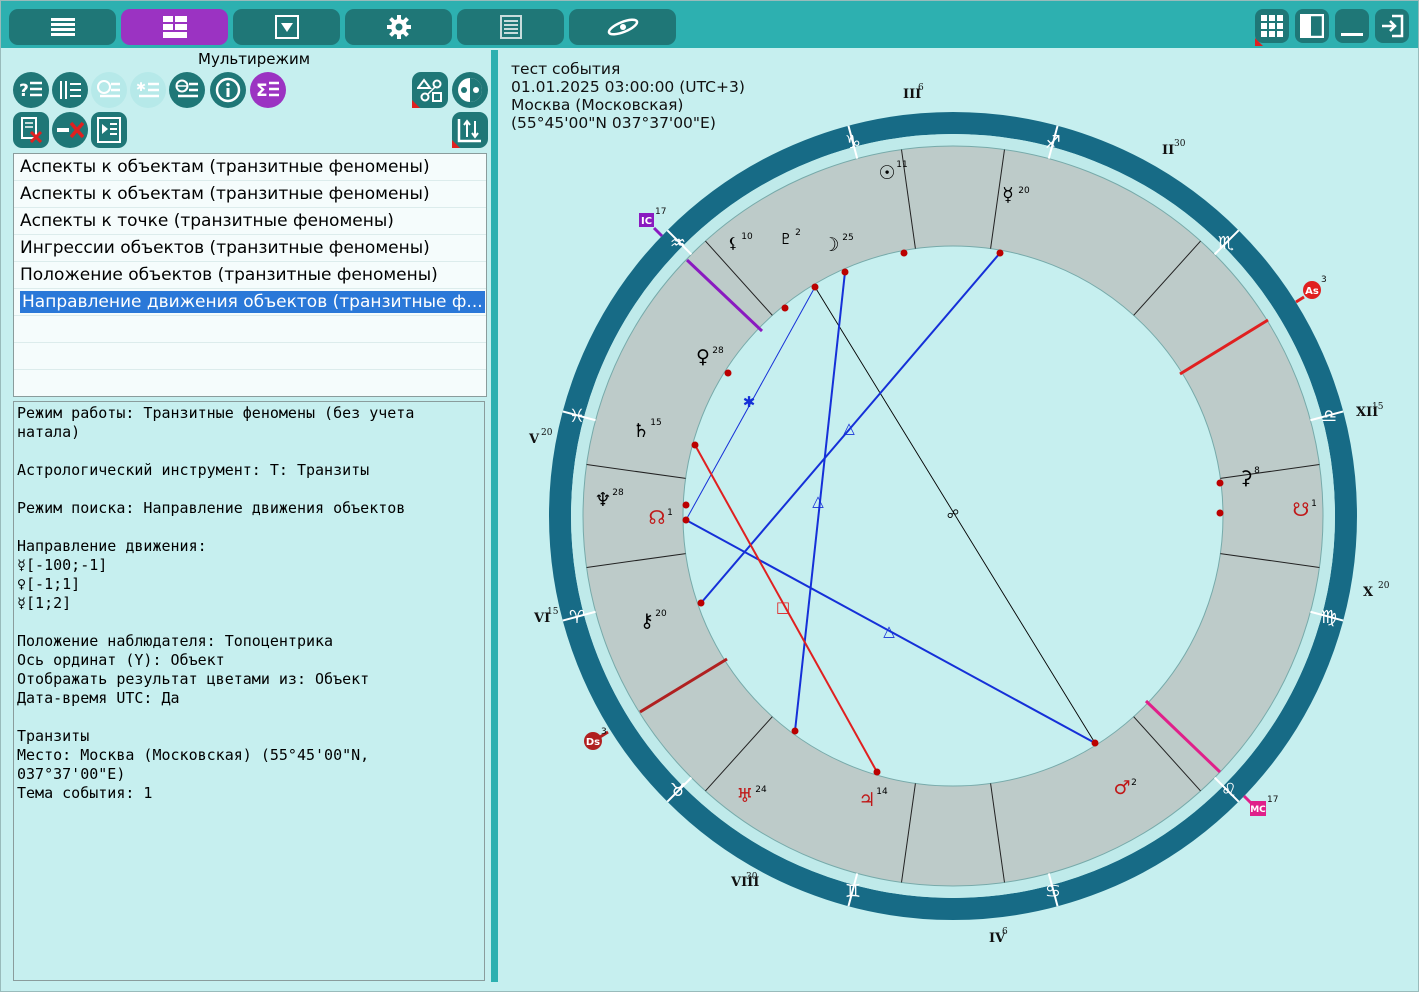 This screenshot has height=992, width=1419. I want to click on help-list-button: ?, so click(31, 90).